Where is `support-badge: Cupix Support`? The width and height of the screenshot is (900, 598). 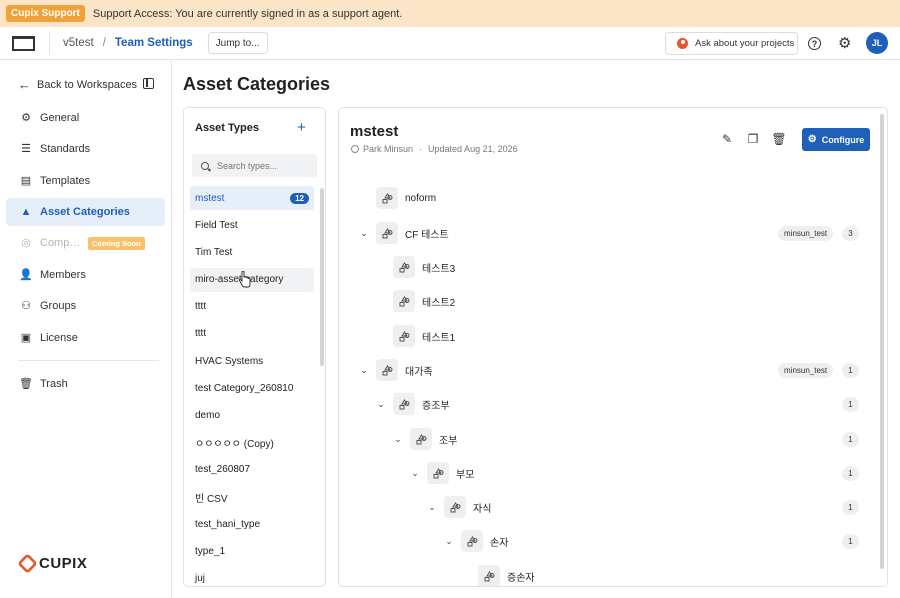 support-badge: Cupix Support is located at coordinates (45, 13).